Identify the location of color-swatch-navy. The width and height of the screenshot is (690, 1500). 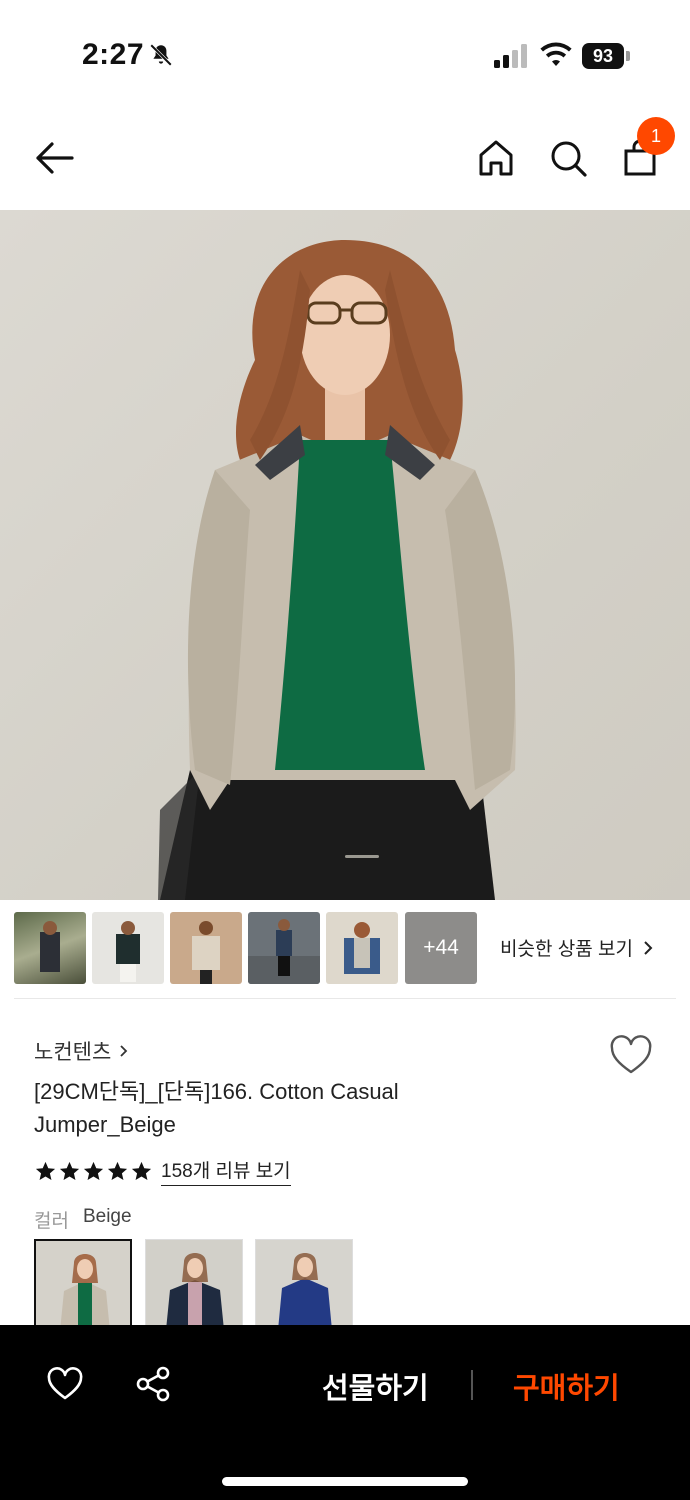
(194, 1284).